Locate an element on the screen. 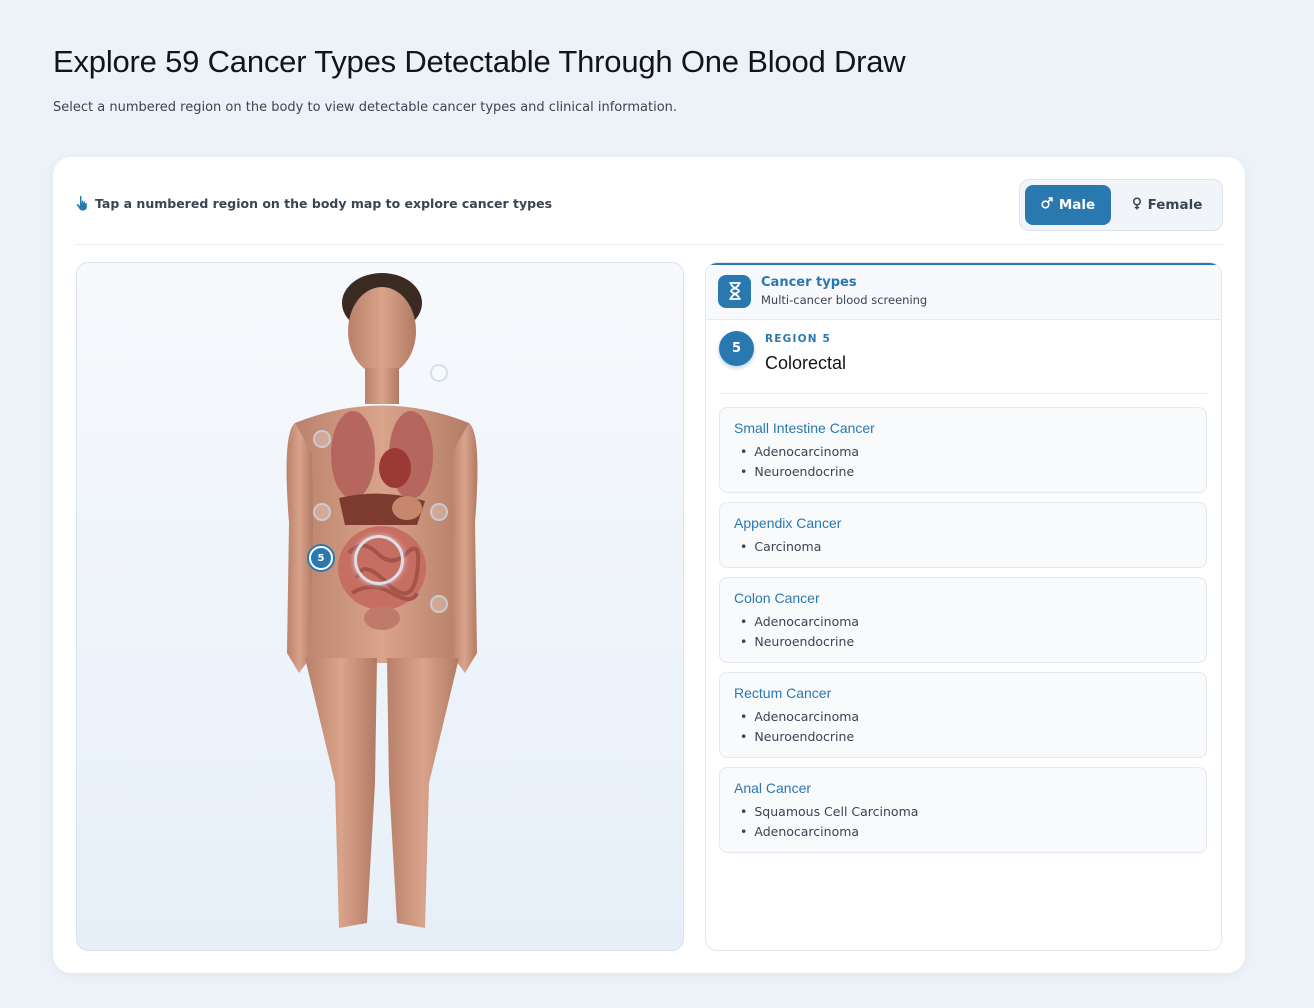 This screenshot has height=1008, width=1314. region-marker-5: 5 is located at coordinates (321, 558).